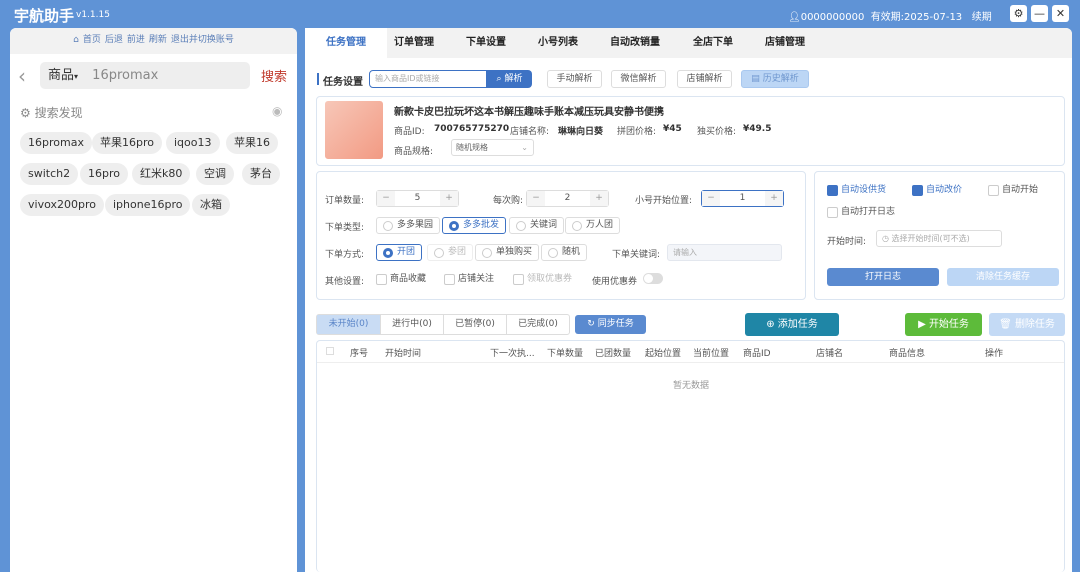 This screenshot has width=1080, height=572. Describe the element at coordinates (558, 43) in the screenshot. I see `tab-account-list: 小号列表` at that location.